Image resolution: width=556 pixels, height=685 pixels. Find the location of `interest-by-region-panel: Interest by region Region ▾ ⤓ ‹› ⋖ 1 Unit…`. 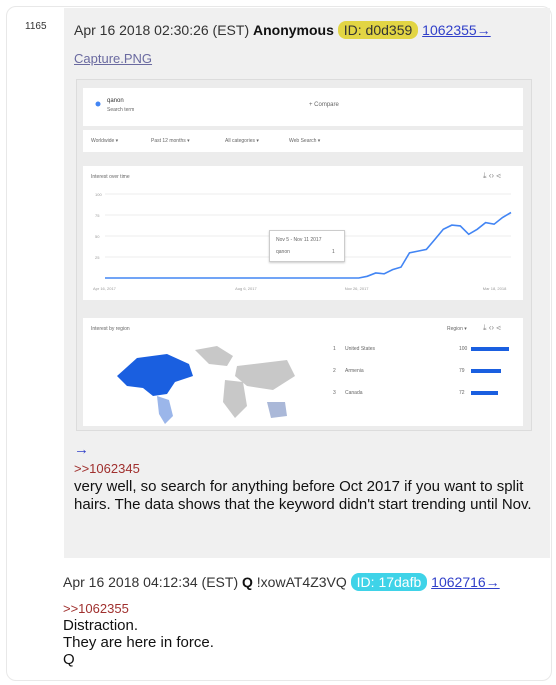

interest-by-region-panel: Interest by region Region ▾ ⤓ ‹› ⋖ 1 Unit… is located at coordinates (303, 372).